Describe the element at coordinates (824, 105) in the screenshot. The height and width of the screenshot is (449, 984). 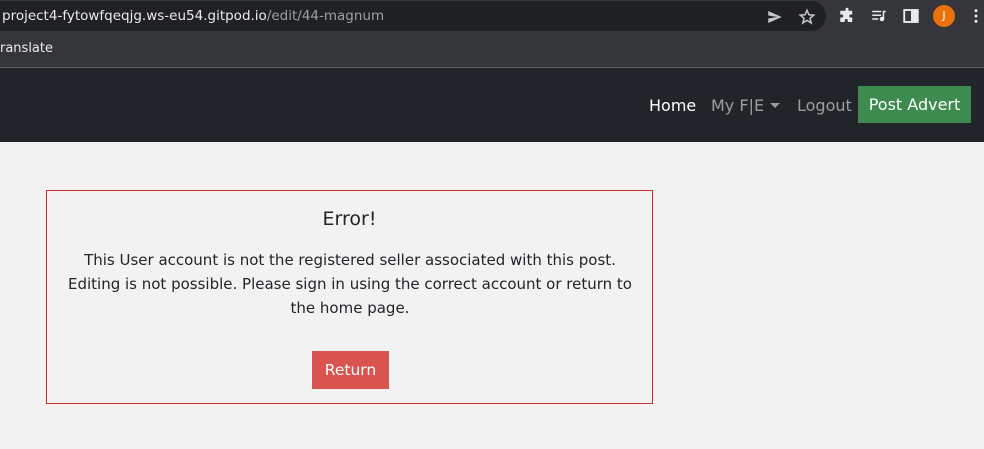
I see `nav-logout: Logout` at that location.